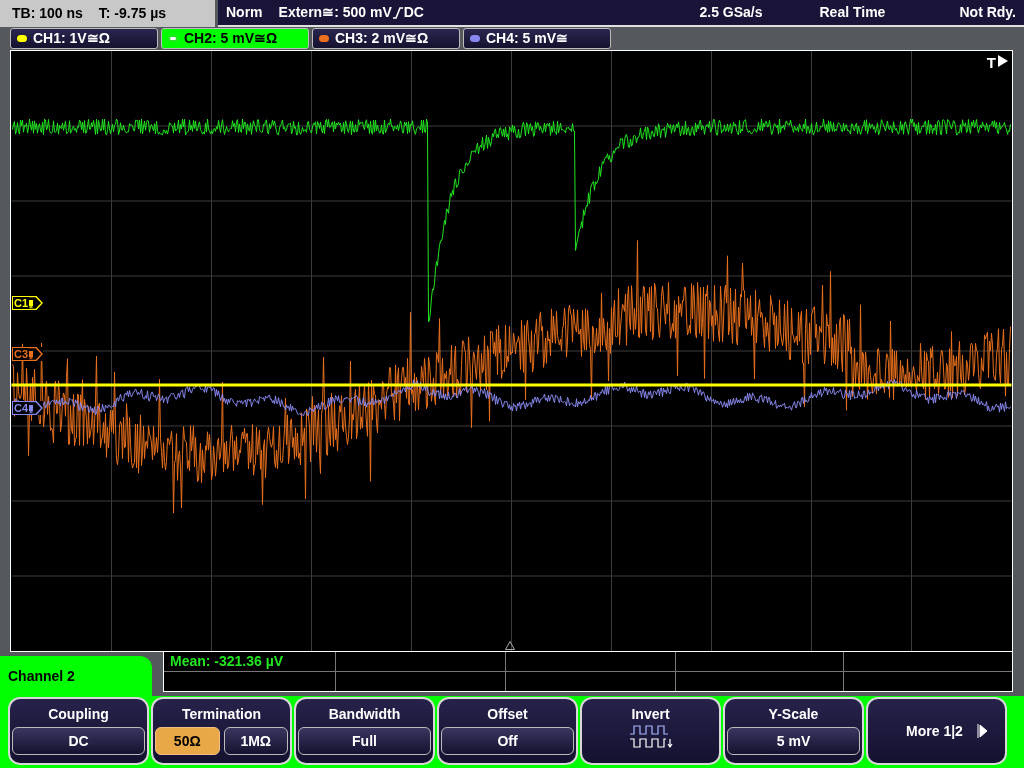 This screenshot has height=768, width=1024. Describe the element at coordinates (84, 38) in the screenshot. I see `channel-tab: CH1: 1V≅Ω` at that location.